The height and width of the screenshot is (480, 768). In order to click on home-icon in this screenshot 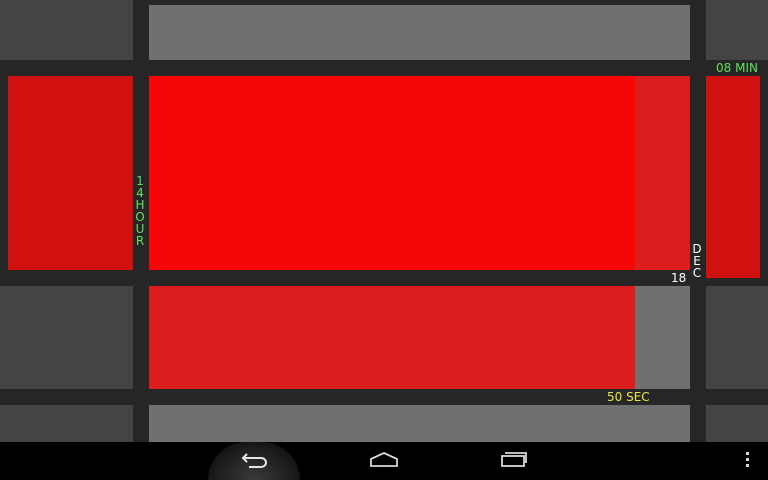, I will do `click(384, 461)`.